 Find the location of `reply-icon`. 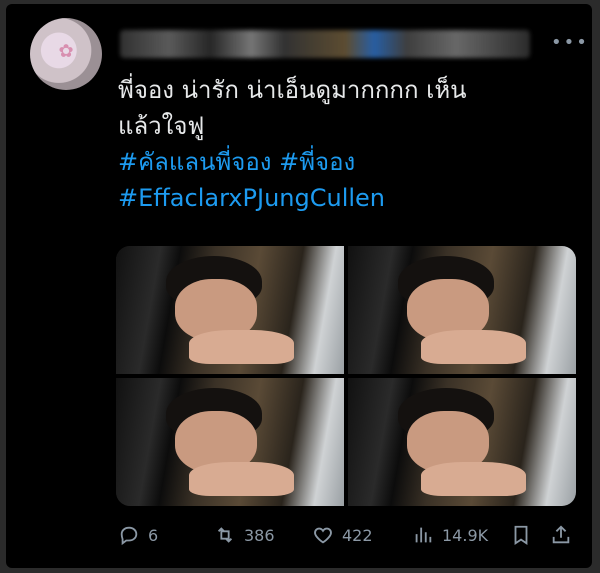

reply-icon is located at coordinates (129, 536).